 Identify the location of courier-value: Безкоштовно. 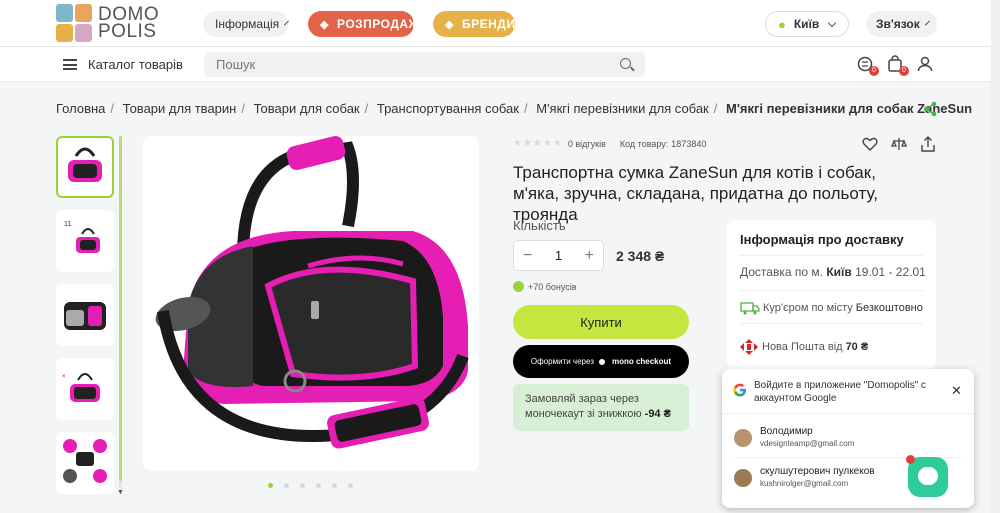
(889, 308).